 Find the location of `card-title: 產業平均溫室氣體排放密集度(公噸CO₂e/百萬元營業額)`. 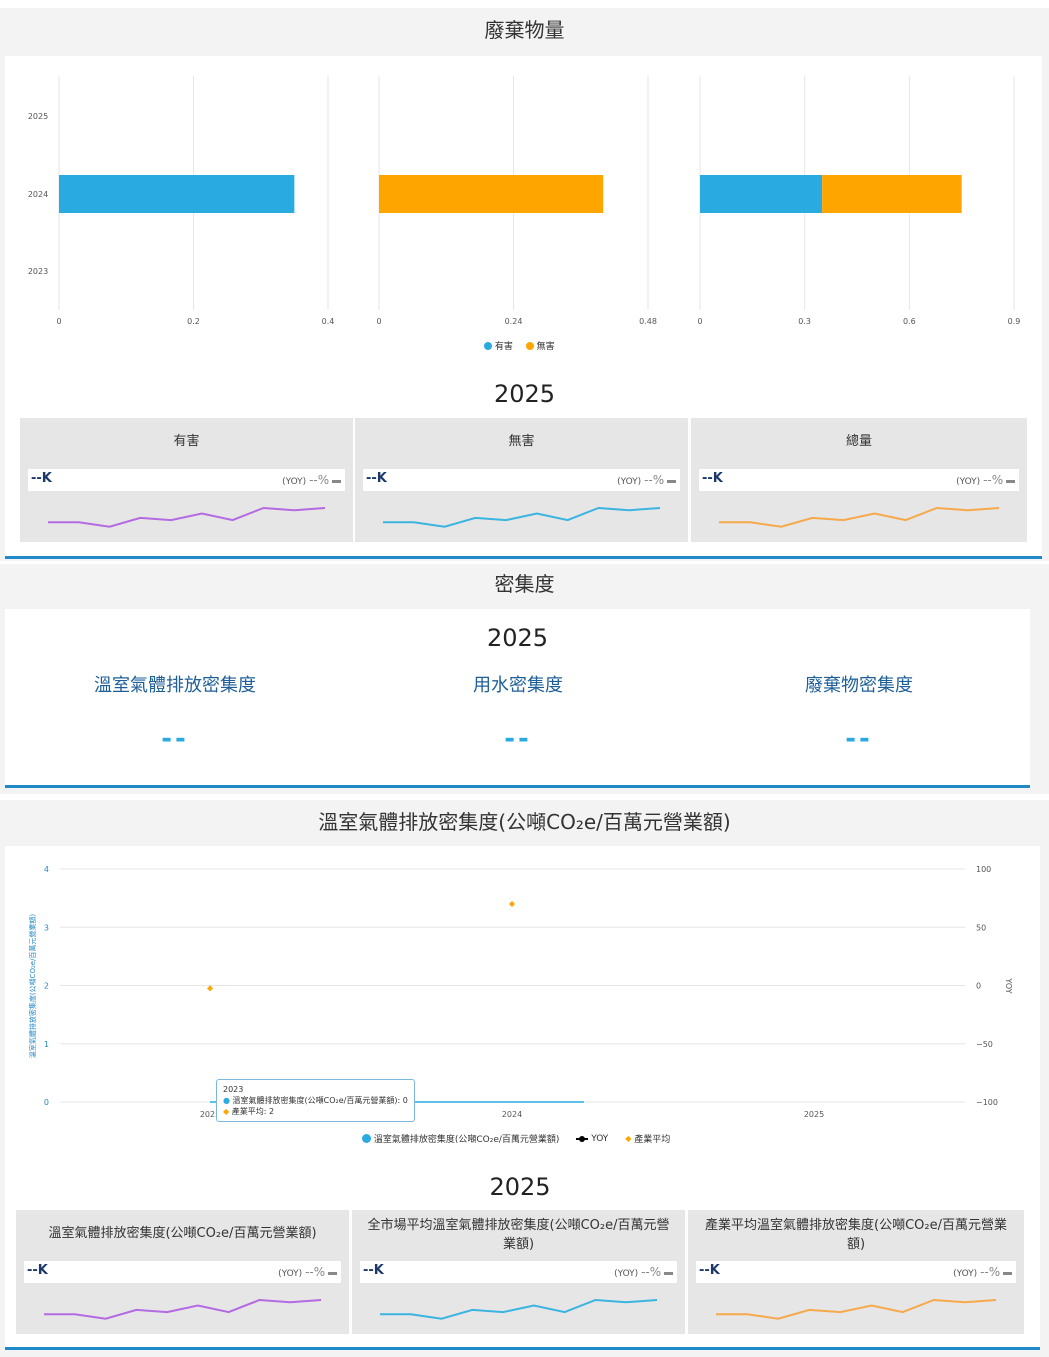

card-title: 產業平均溫室氣體排放密集度(公噸CO₂e/百萬元營業額) is located at coordinates (856, 1235).